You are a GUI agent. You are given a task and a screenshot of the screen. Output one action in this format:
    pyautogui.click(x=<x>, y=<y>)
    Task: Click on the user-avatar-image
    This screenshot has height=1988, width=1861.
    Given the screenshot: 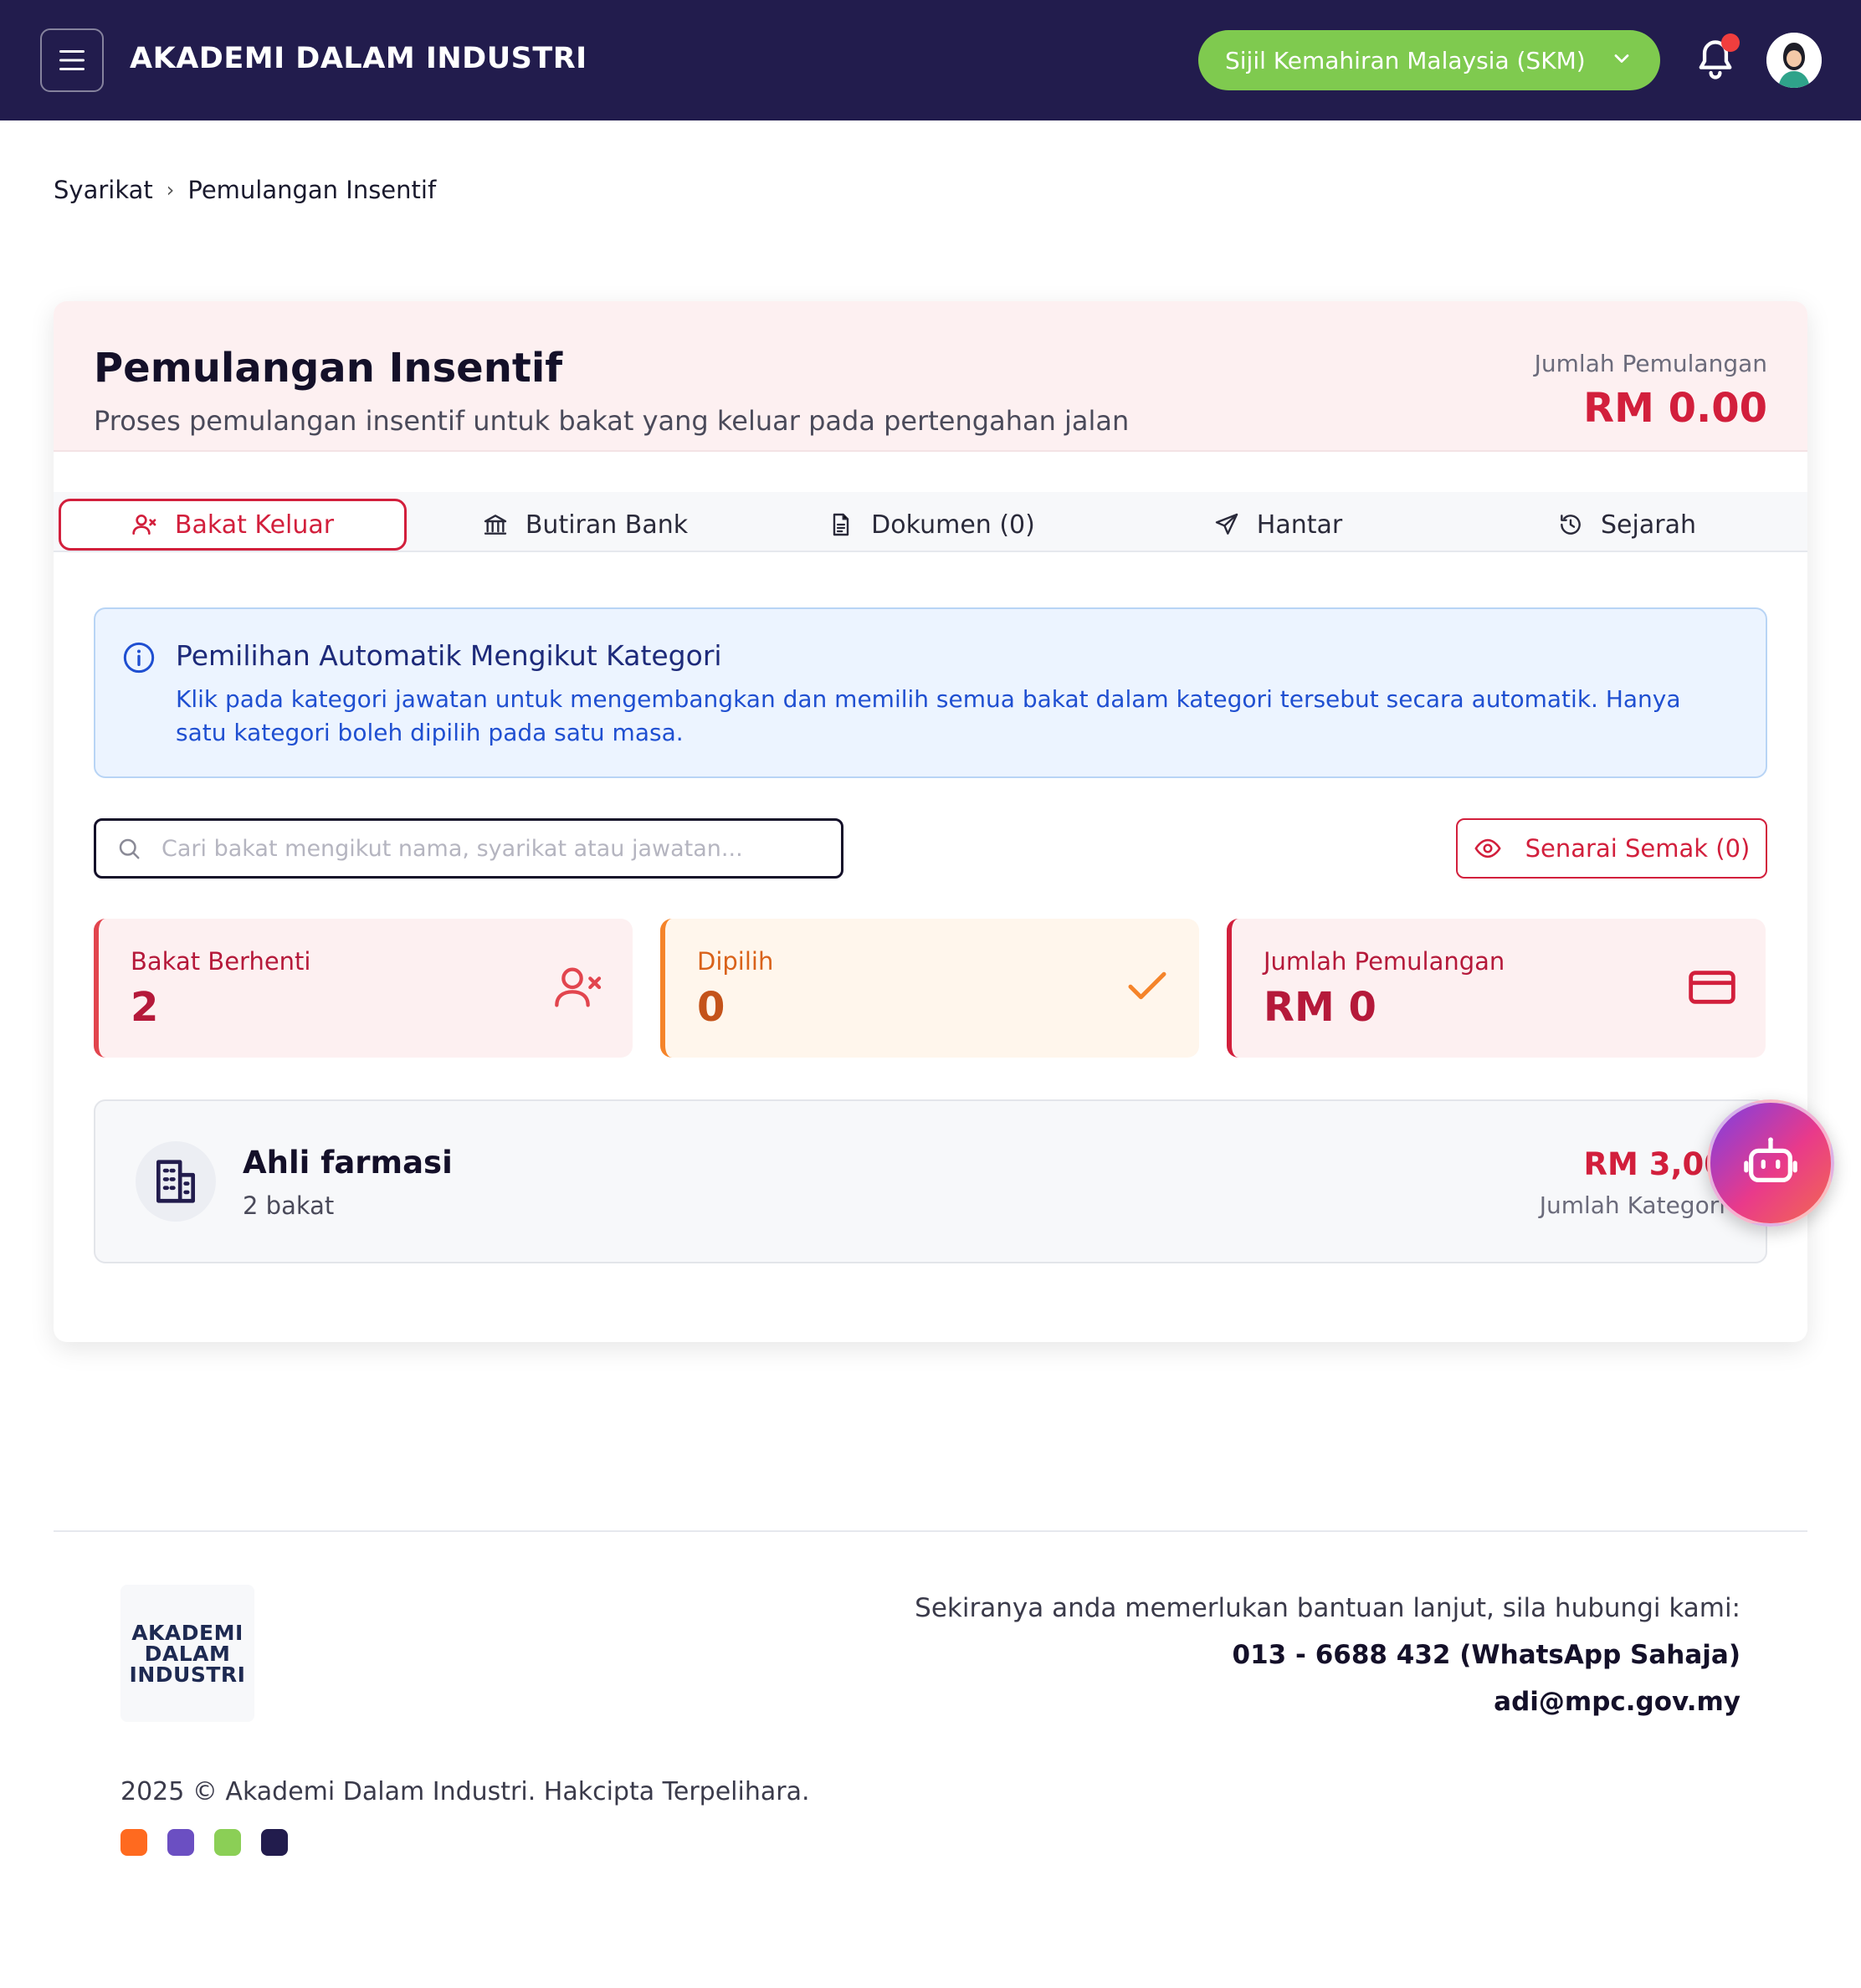 What is the action you would take?
    pyautogui.click(x=1794, y=61)
    